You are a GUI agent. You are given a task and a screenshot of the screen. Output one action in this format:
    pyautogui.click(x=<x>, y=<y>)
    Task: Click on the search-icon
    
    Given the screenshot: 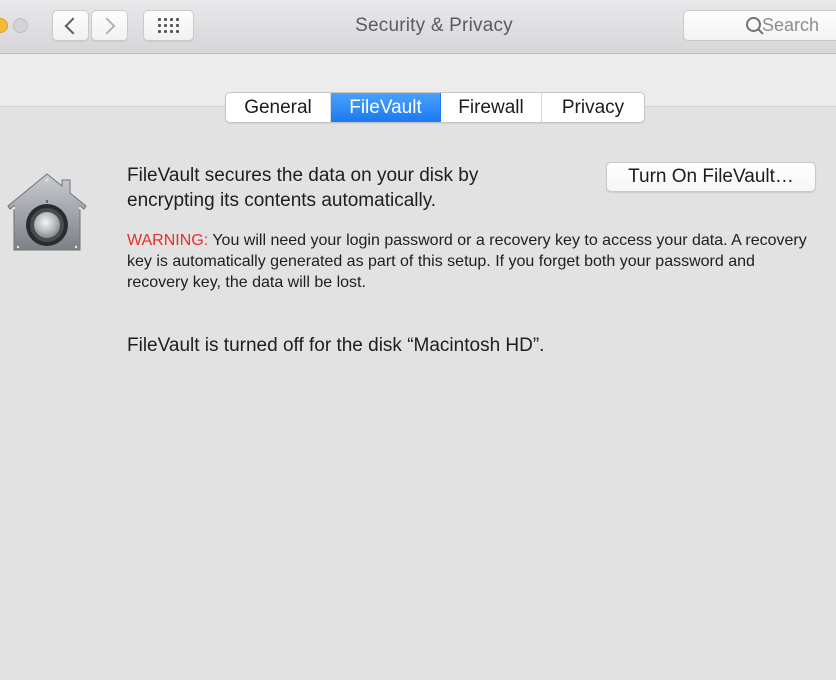 What is the action you would take?
    pyautogui.click(x=755, y=26)
    